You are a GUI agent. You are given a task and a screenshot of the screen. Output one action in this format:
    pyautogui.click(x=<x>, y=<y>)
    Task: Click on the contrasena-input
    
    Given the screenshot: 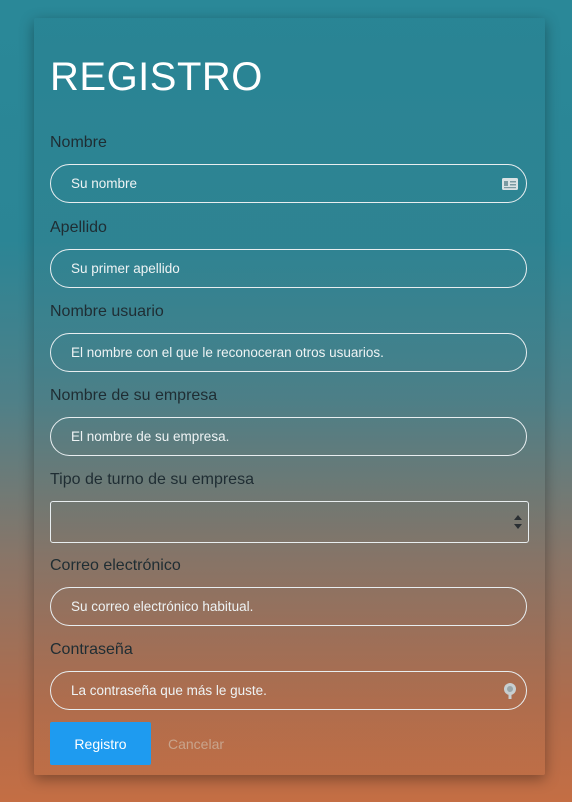 What is the action you would take?
    pyautogui.click(x=288, y=690)
    